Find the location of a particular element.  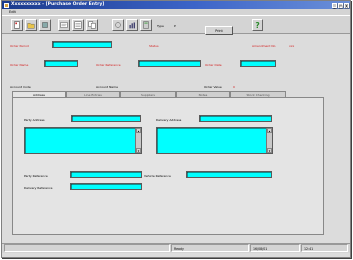

refresh-button is located at coordinates (118, 25).